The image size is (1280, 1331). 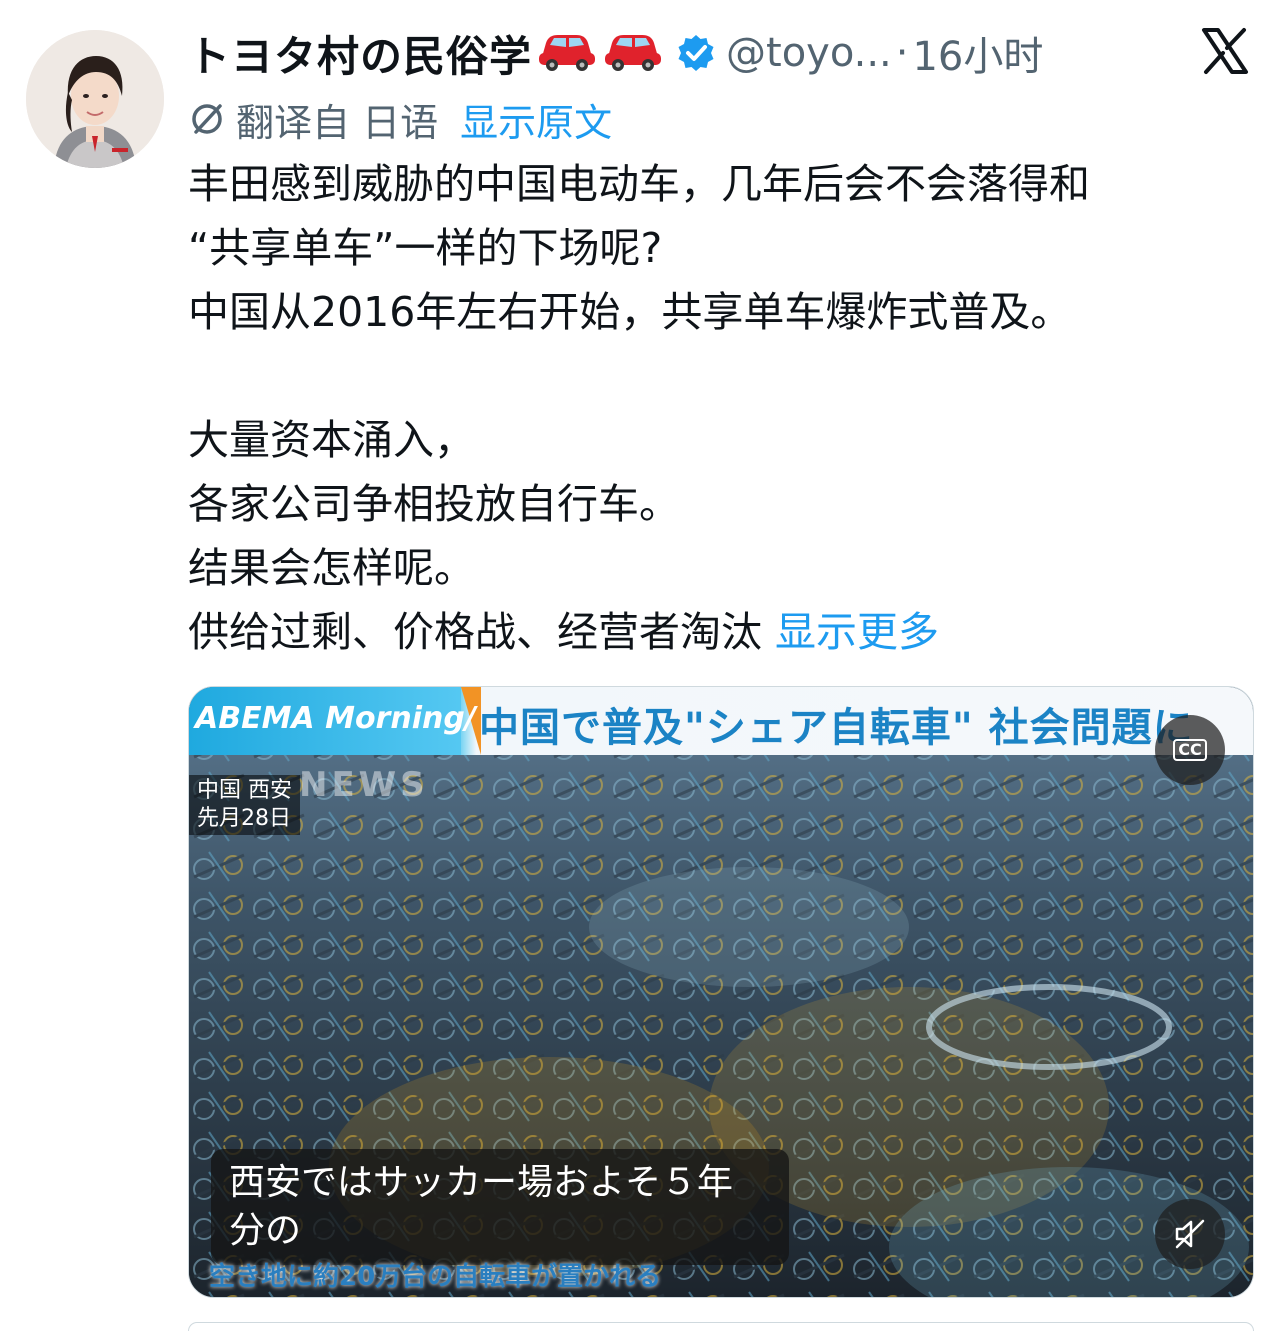 What do you see at coordinates (475, 632) in the screenshot?
I see `tweet-line: 供给过剩、价格战、经营者淘汰` at bounding box center [475, 632].